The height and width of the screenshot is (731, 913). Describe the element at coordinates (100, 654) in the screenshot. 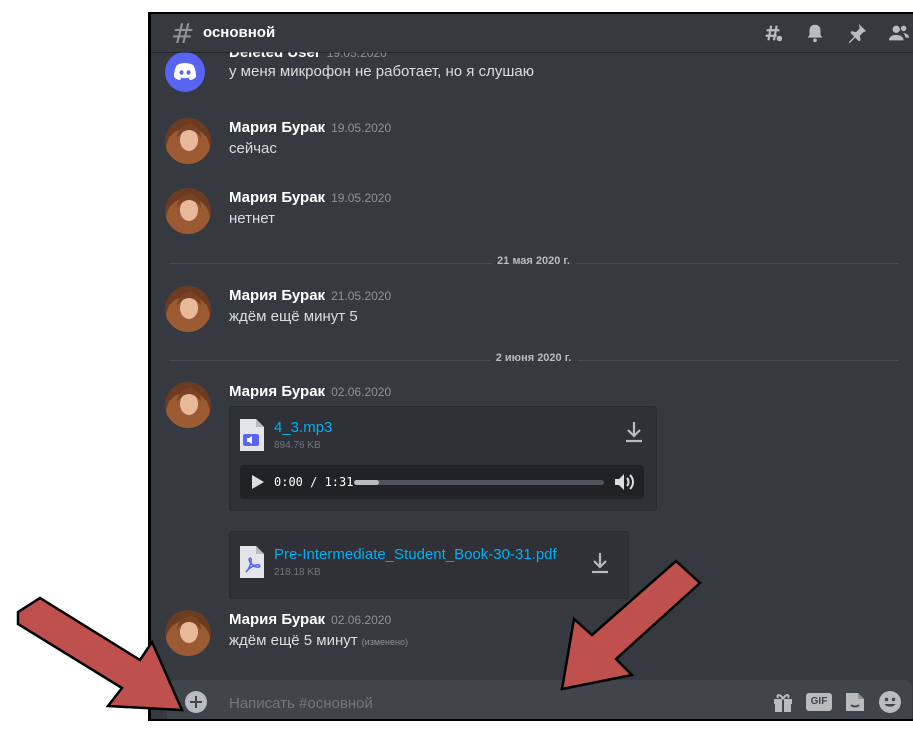

I see `annotation-arrow-left` at that location.